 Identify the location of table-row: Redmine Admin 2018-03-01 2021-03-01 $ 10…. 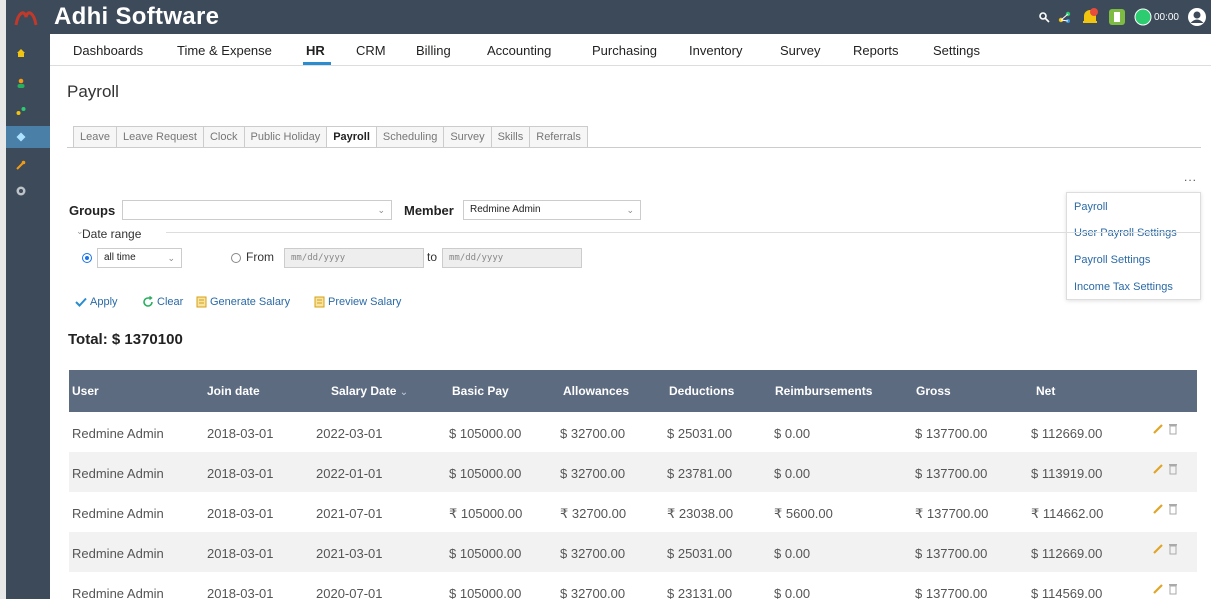
(633, 552).